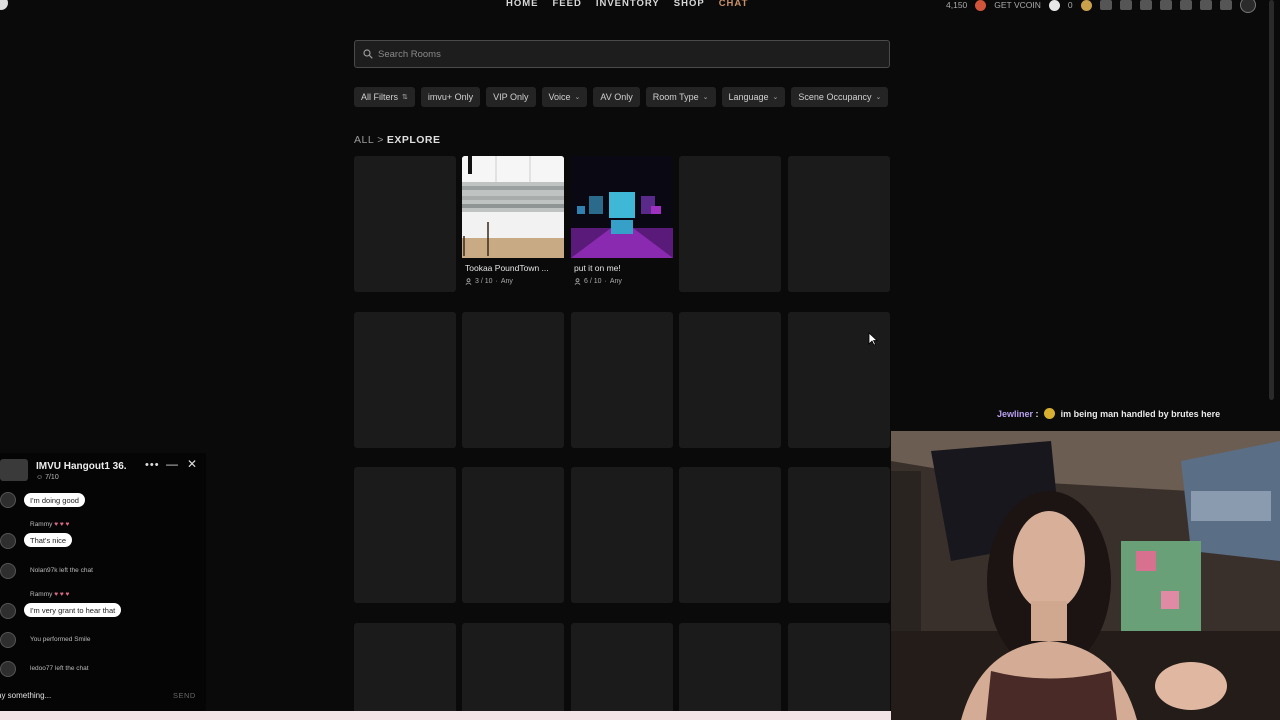  I want to click on filter-language: Language ⌄, so click(753, 97).